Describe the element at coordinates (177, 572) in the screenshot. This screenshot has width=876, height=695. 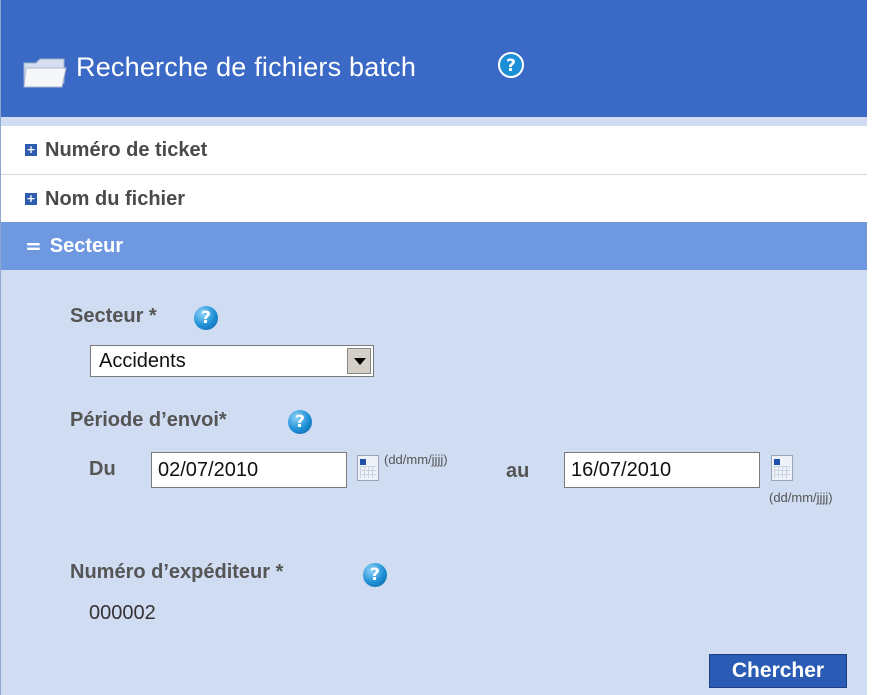
I see `expediteur-label: Numéro d’expéditeur *` at that location.